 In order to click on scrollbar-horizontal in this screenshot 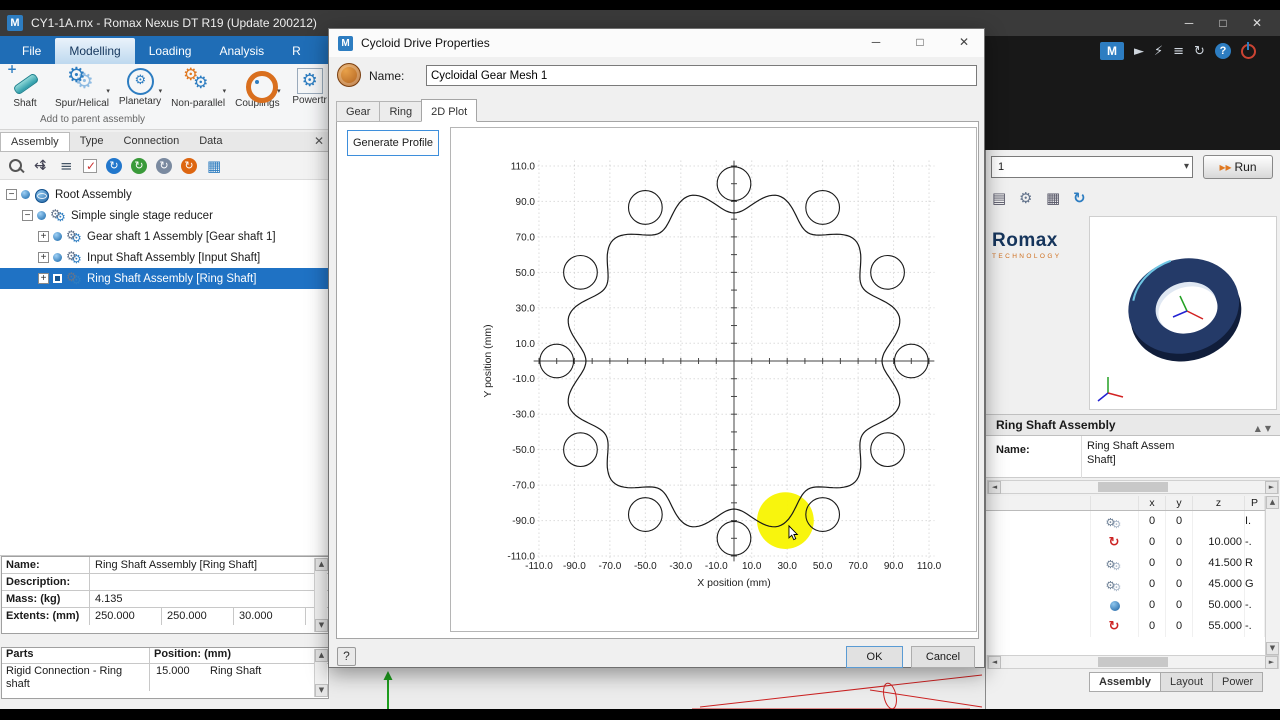, I will do `click(1133, 662)`.